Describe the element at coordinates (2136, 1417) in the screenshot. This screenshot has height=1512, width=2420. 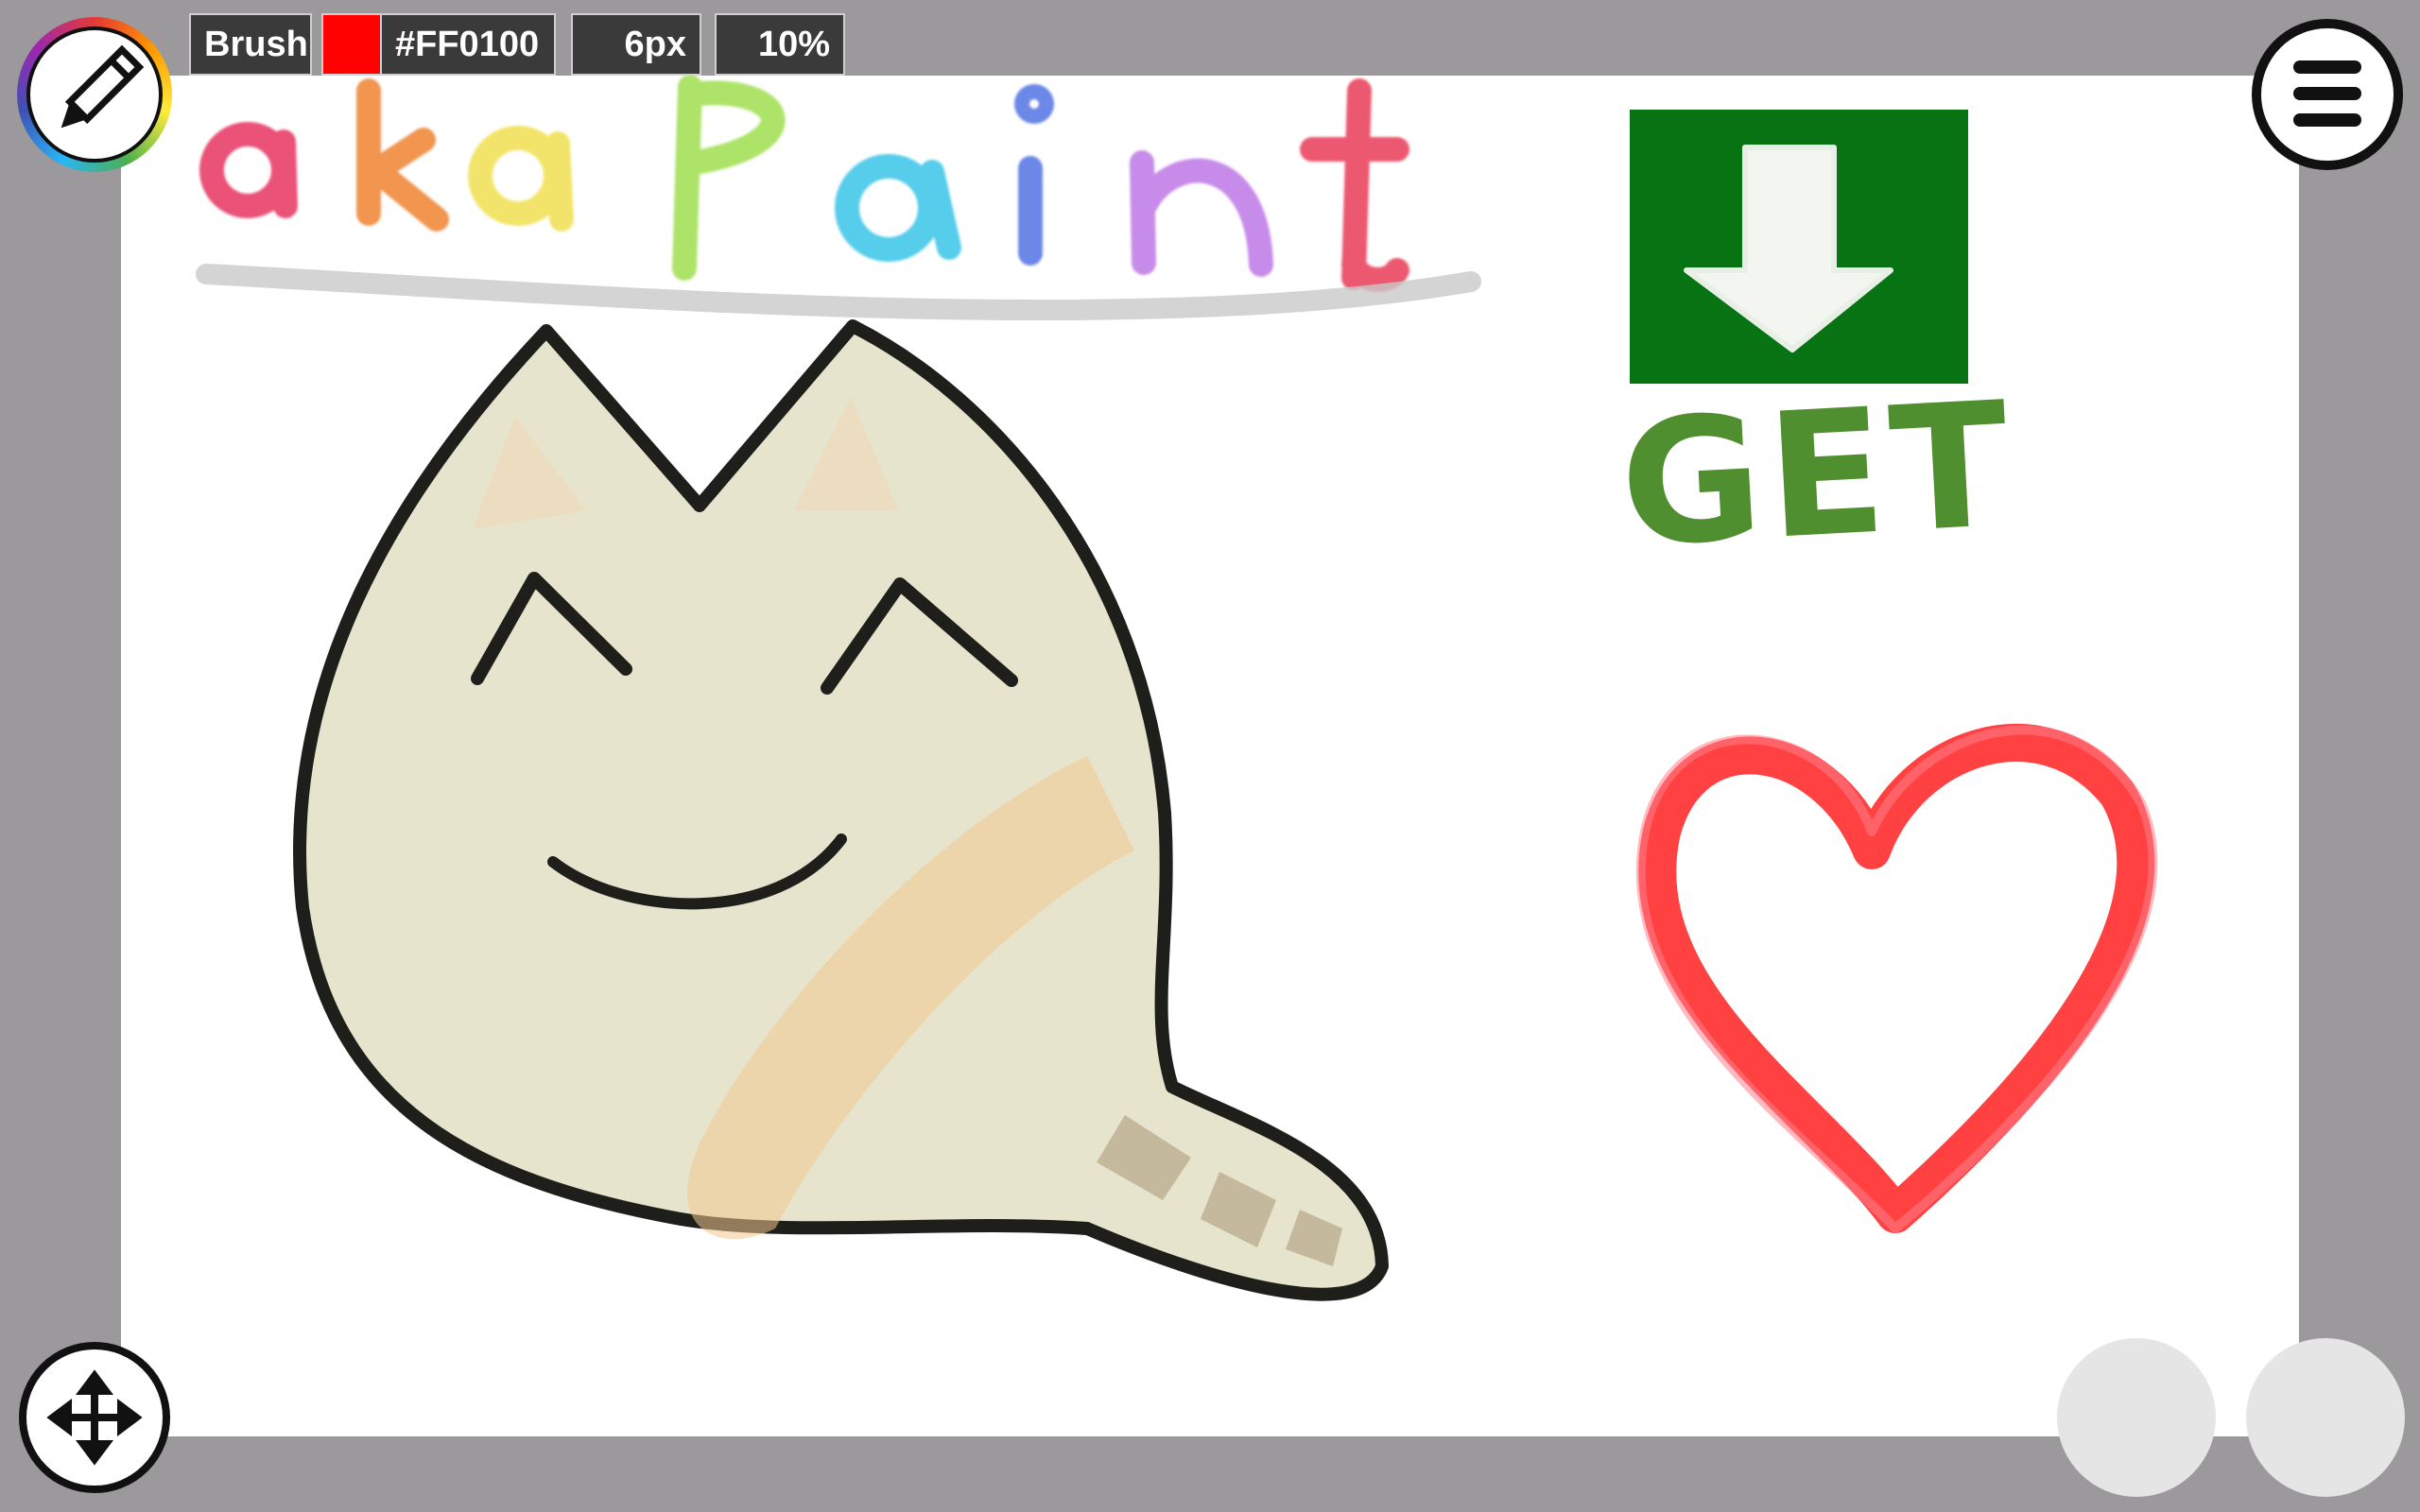
I see `undo-button` at that location.